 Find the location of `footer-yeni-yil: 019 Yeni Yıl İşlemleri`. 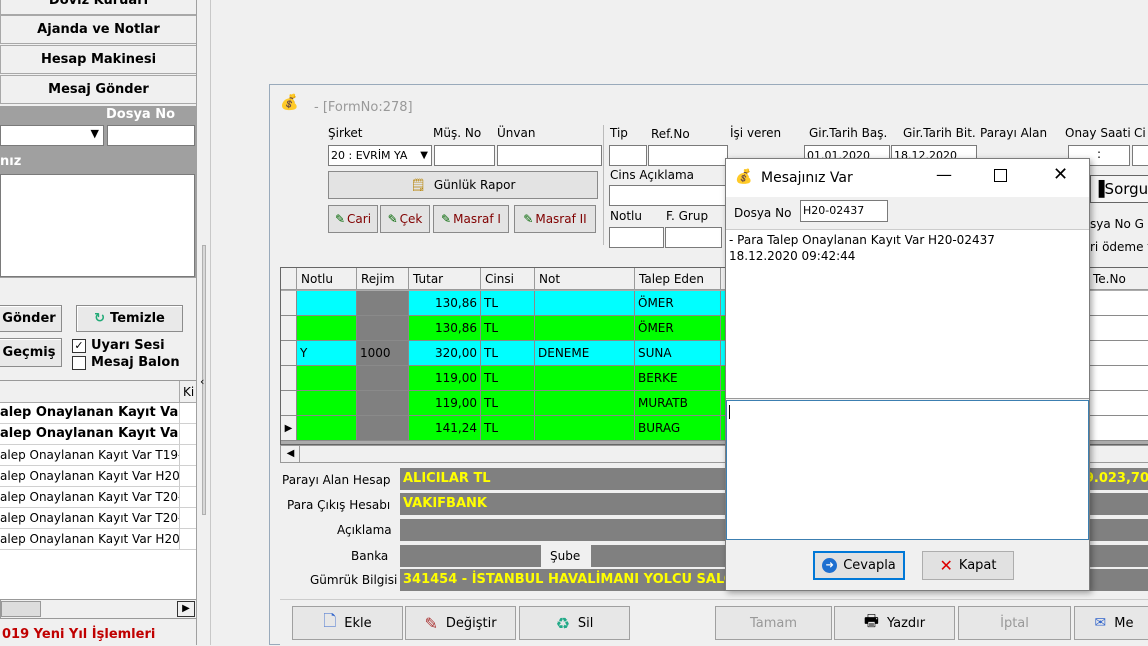

footer-yeni-yil: 019 Yeni Yıl İşlemleri is located at coordinates (78, 634).